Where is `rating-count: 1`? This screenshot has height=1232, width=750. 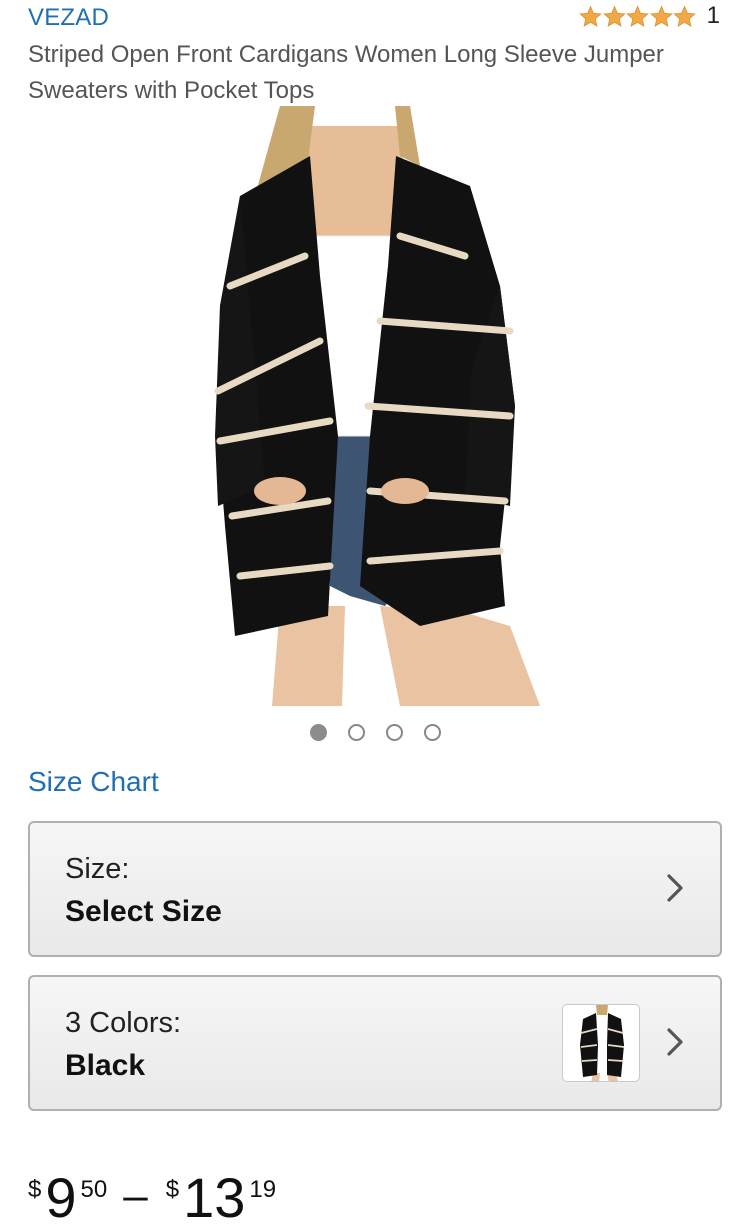
rating-count: 1 is located at coordinates (713, 15).